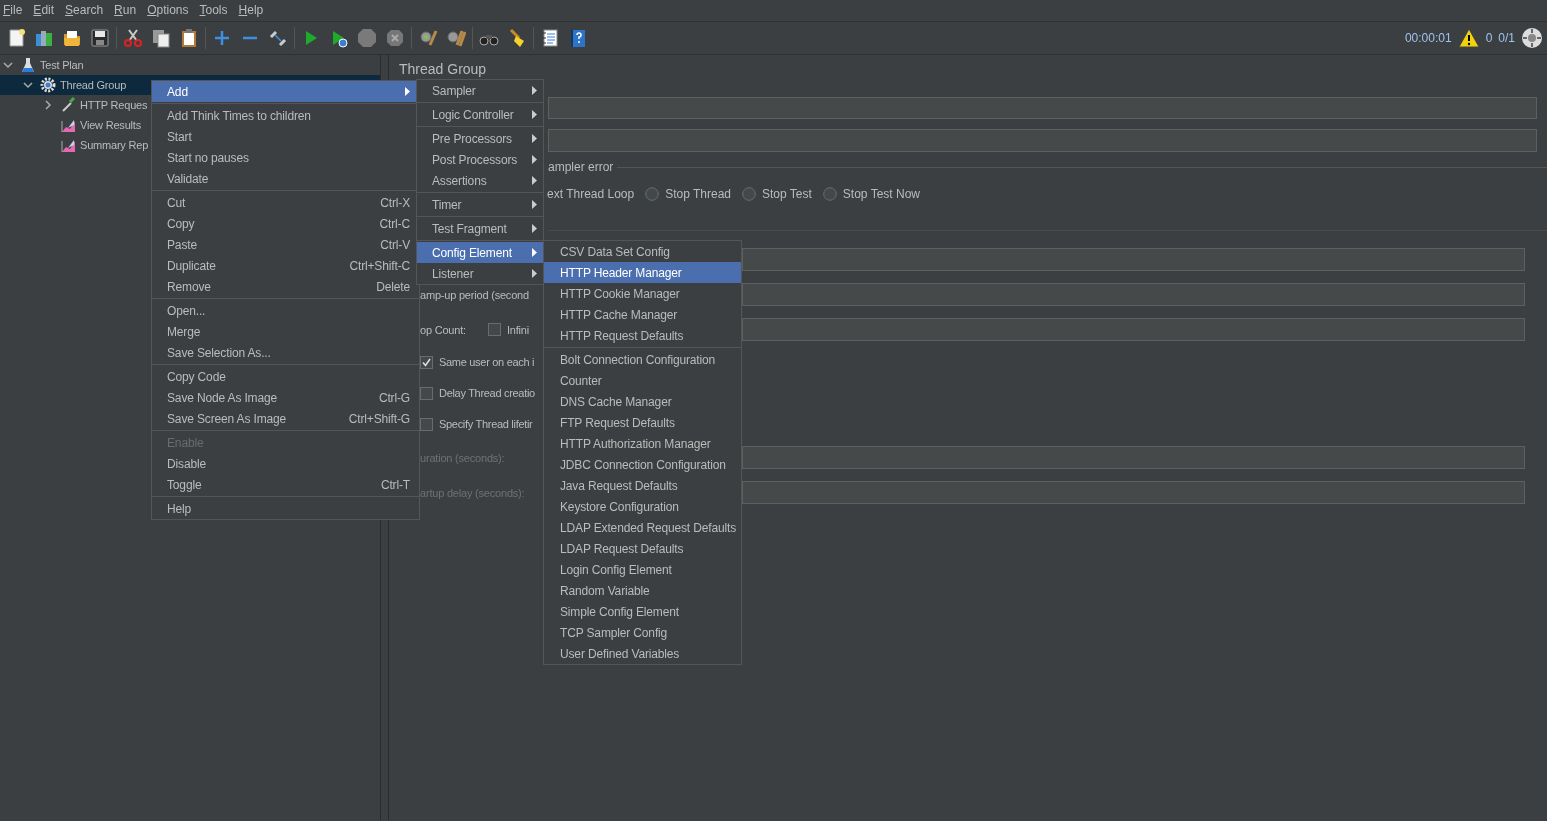  I want to click on shortcut-text: Ctrl-C, so click(394, 223).